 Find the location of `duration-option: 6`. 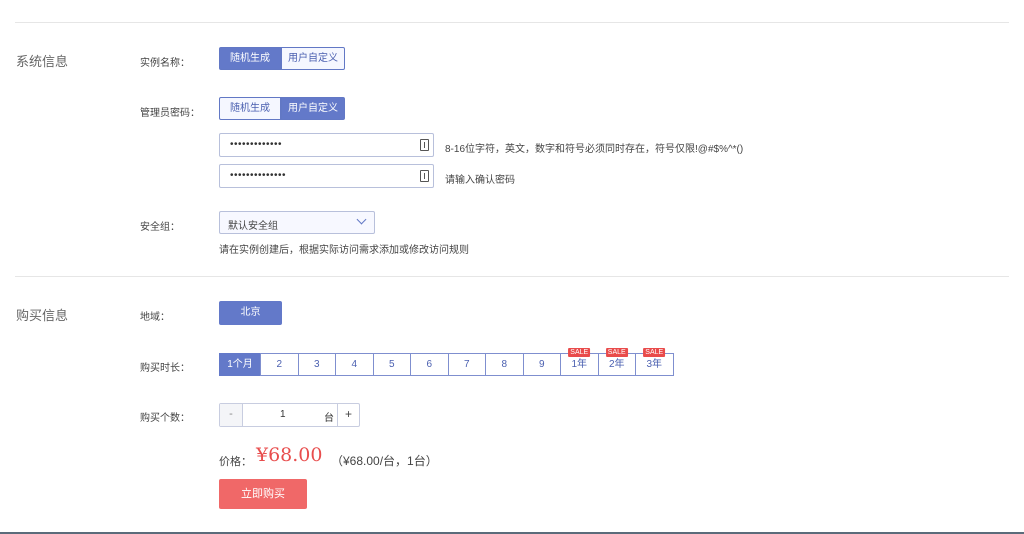

duration-option: 6 is located at coordinates (429, 364).